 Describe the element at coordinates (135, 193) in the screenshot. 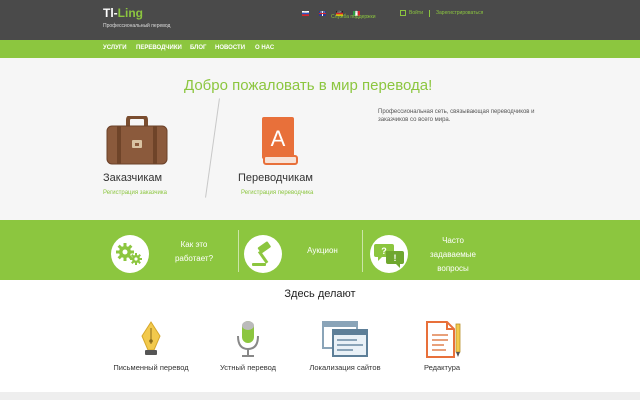

I see `customers-register-link: Регистрация заказчика` at that location.